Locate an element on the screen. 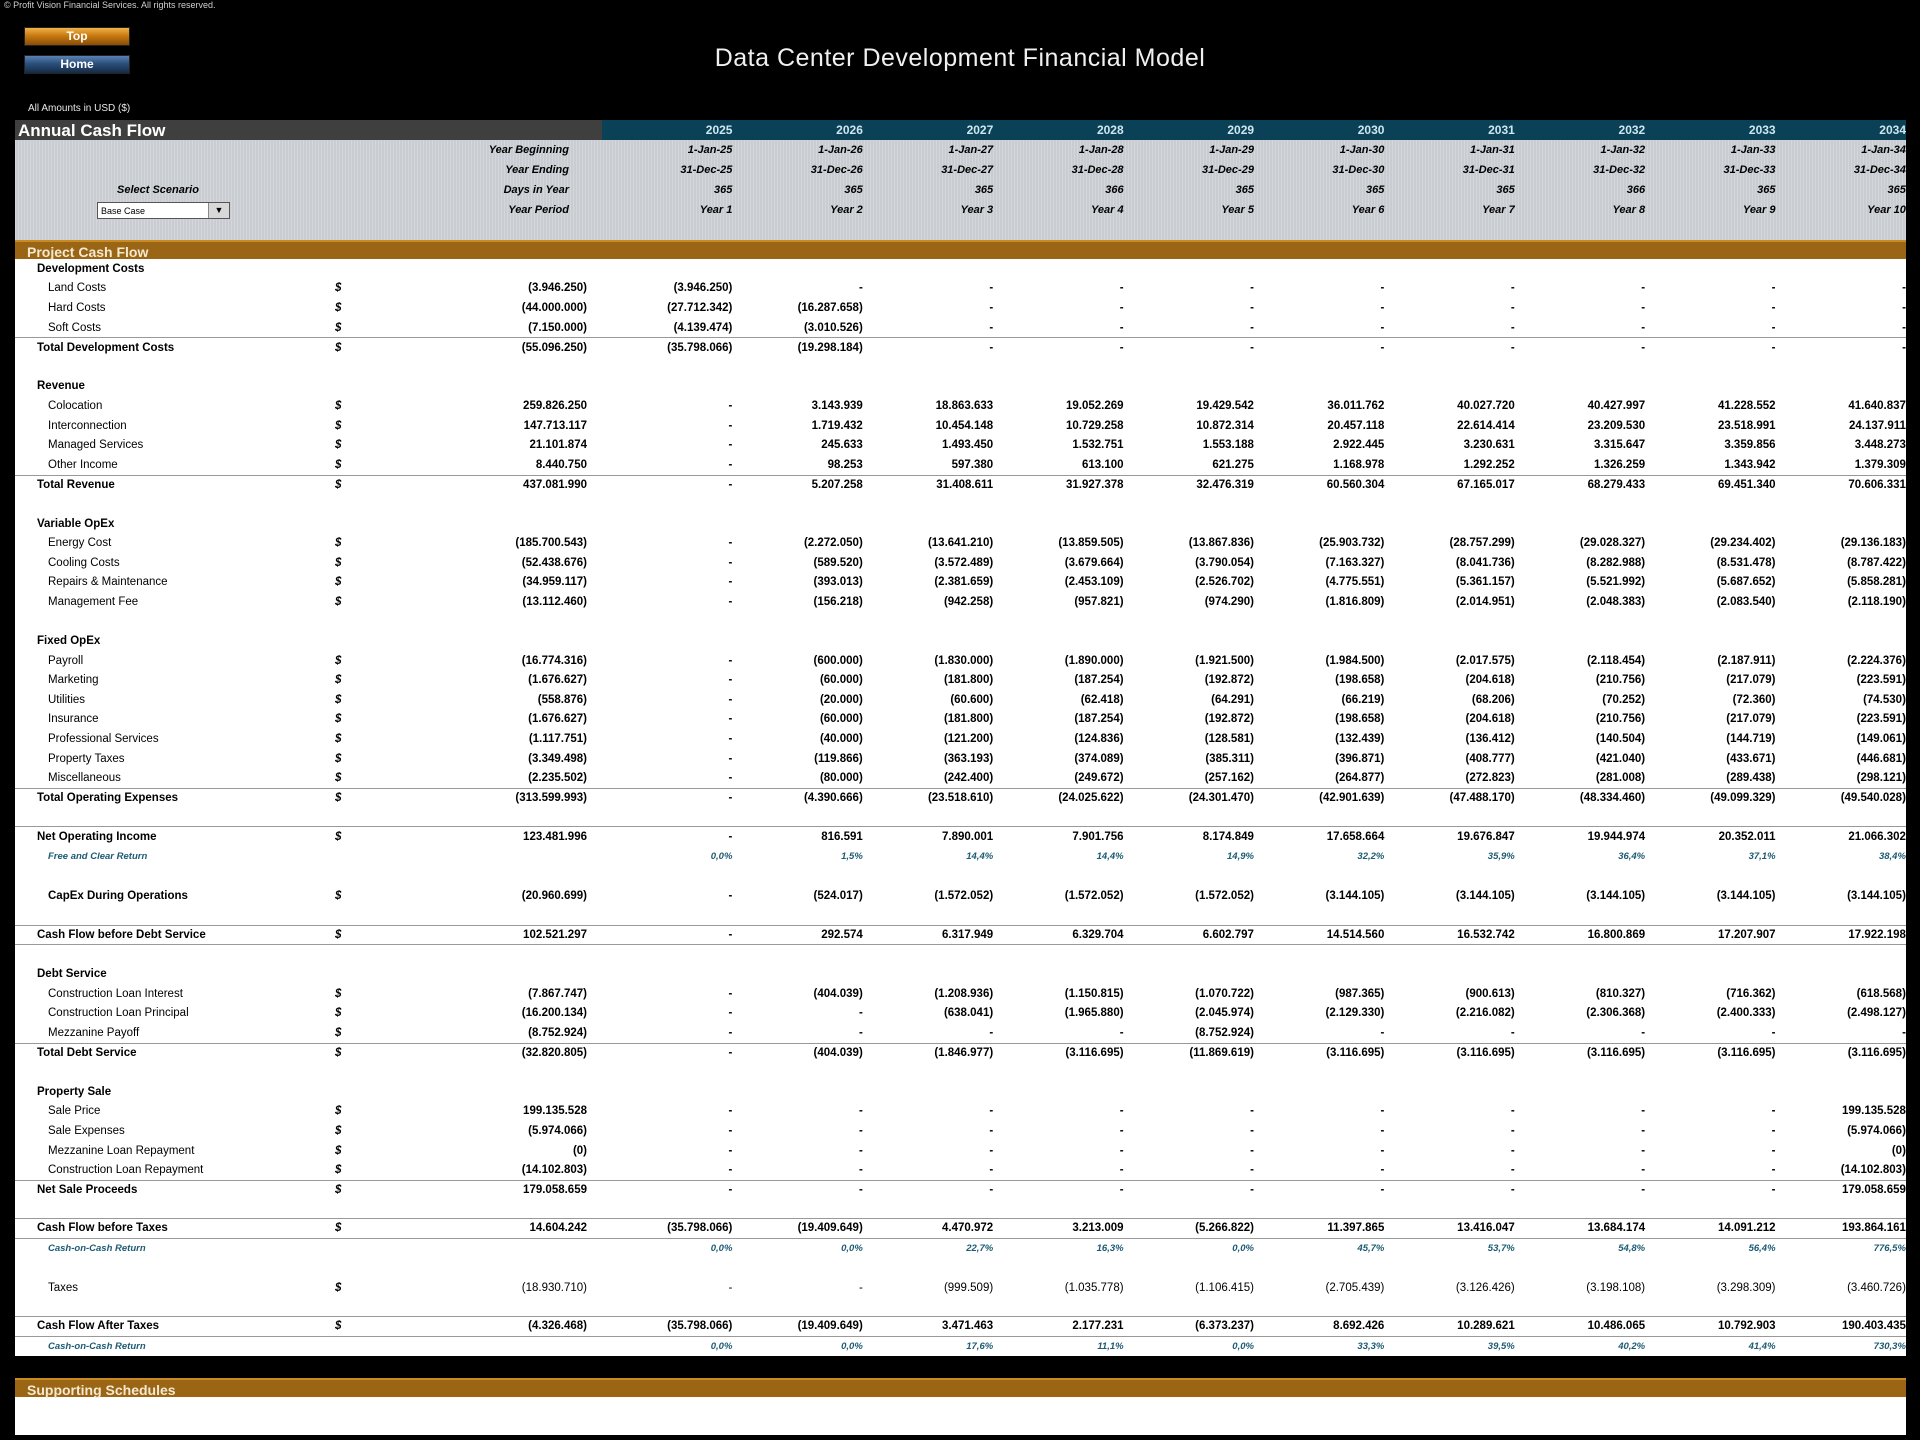  year-value: (144.719) is located at coordinates (1751, 739).